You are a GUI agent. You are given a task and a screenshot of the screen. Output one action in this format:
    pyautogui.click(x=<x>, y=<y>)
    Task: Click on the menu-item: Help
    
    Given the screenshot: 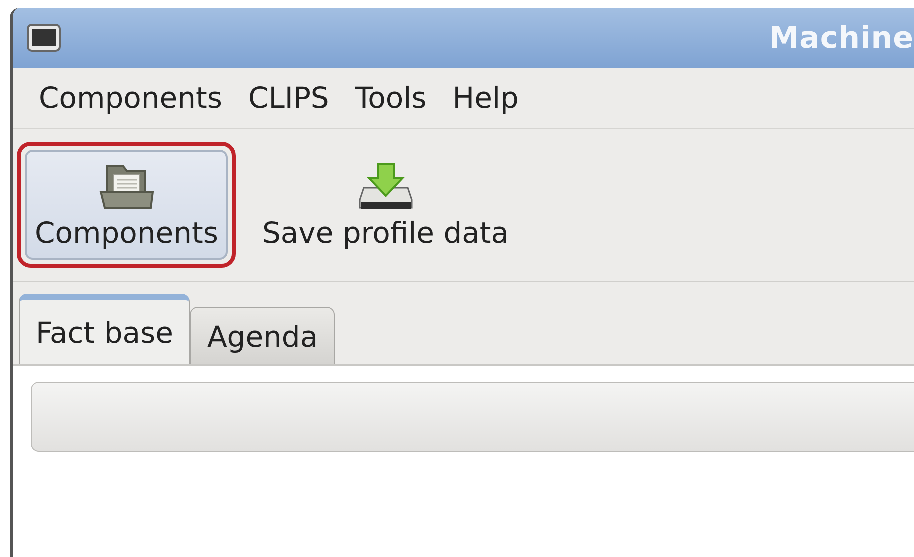 What is the action you would take?
    pyautogui.click(x=485, y=98)
    